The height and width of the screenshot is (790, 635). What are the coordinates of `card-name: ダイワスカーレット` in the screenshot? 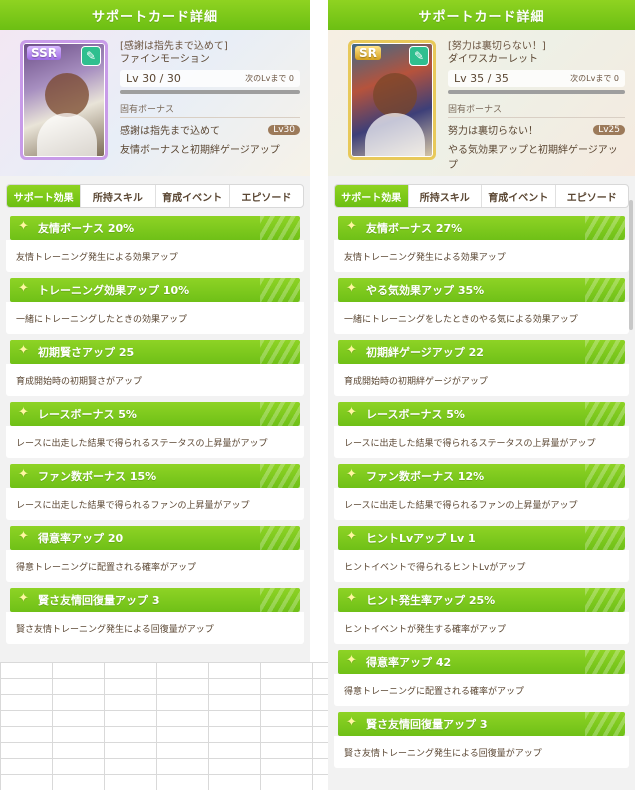 It's located at (493, 59).